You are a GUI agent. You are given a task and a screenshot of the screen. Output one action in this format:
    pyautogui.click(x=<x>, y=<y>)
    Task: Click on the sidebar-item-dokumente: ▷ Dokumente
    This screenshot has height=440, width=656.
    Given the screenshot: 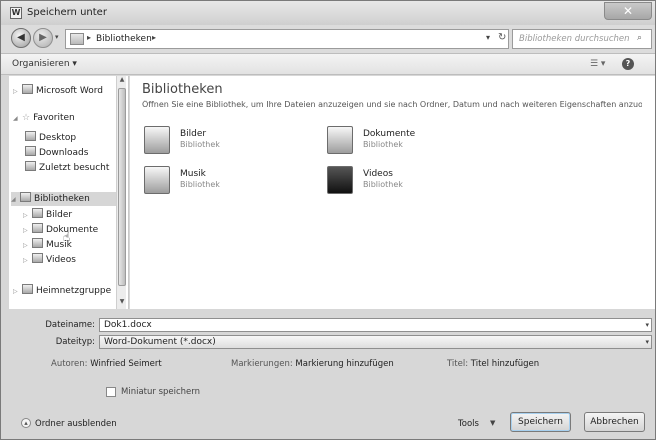 What is the action you would take?
    pyautogui.click(x=60, y=230)
    